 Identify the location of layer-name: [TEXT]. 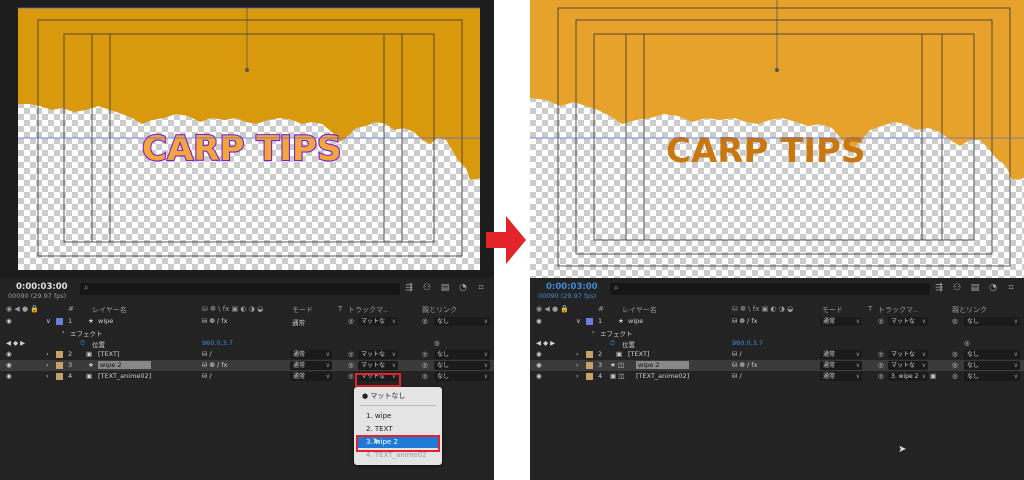
(108, 354).